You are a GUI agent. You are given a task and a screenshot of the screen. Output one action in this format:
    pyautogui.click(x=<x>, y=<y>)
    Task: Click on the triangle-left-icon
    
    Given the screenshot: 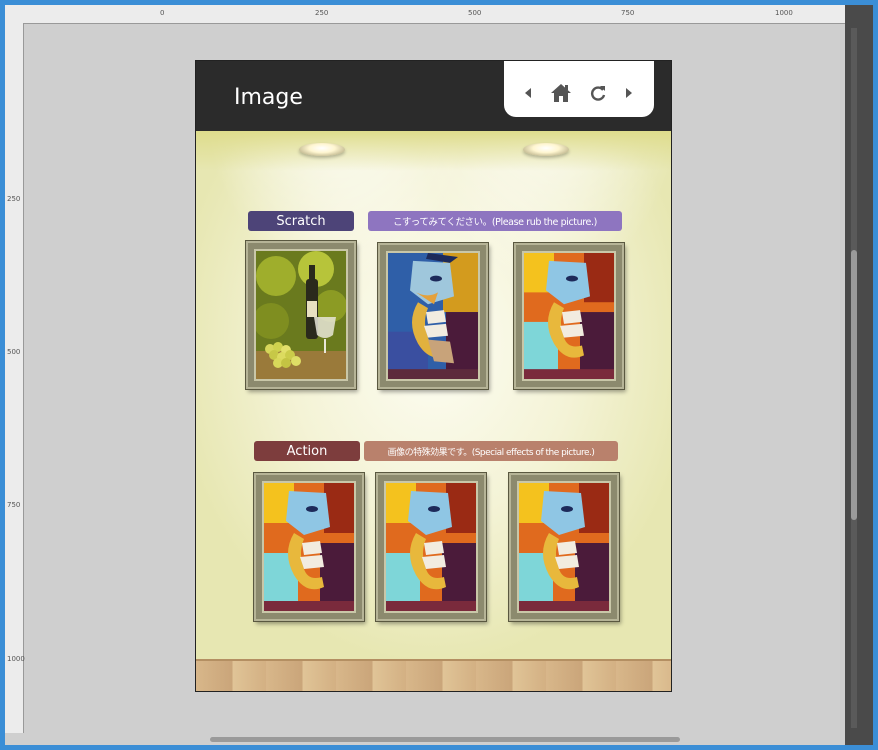 What is the action you would take?
    pyautogui.click(x=528, y=93)
    